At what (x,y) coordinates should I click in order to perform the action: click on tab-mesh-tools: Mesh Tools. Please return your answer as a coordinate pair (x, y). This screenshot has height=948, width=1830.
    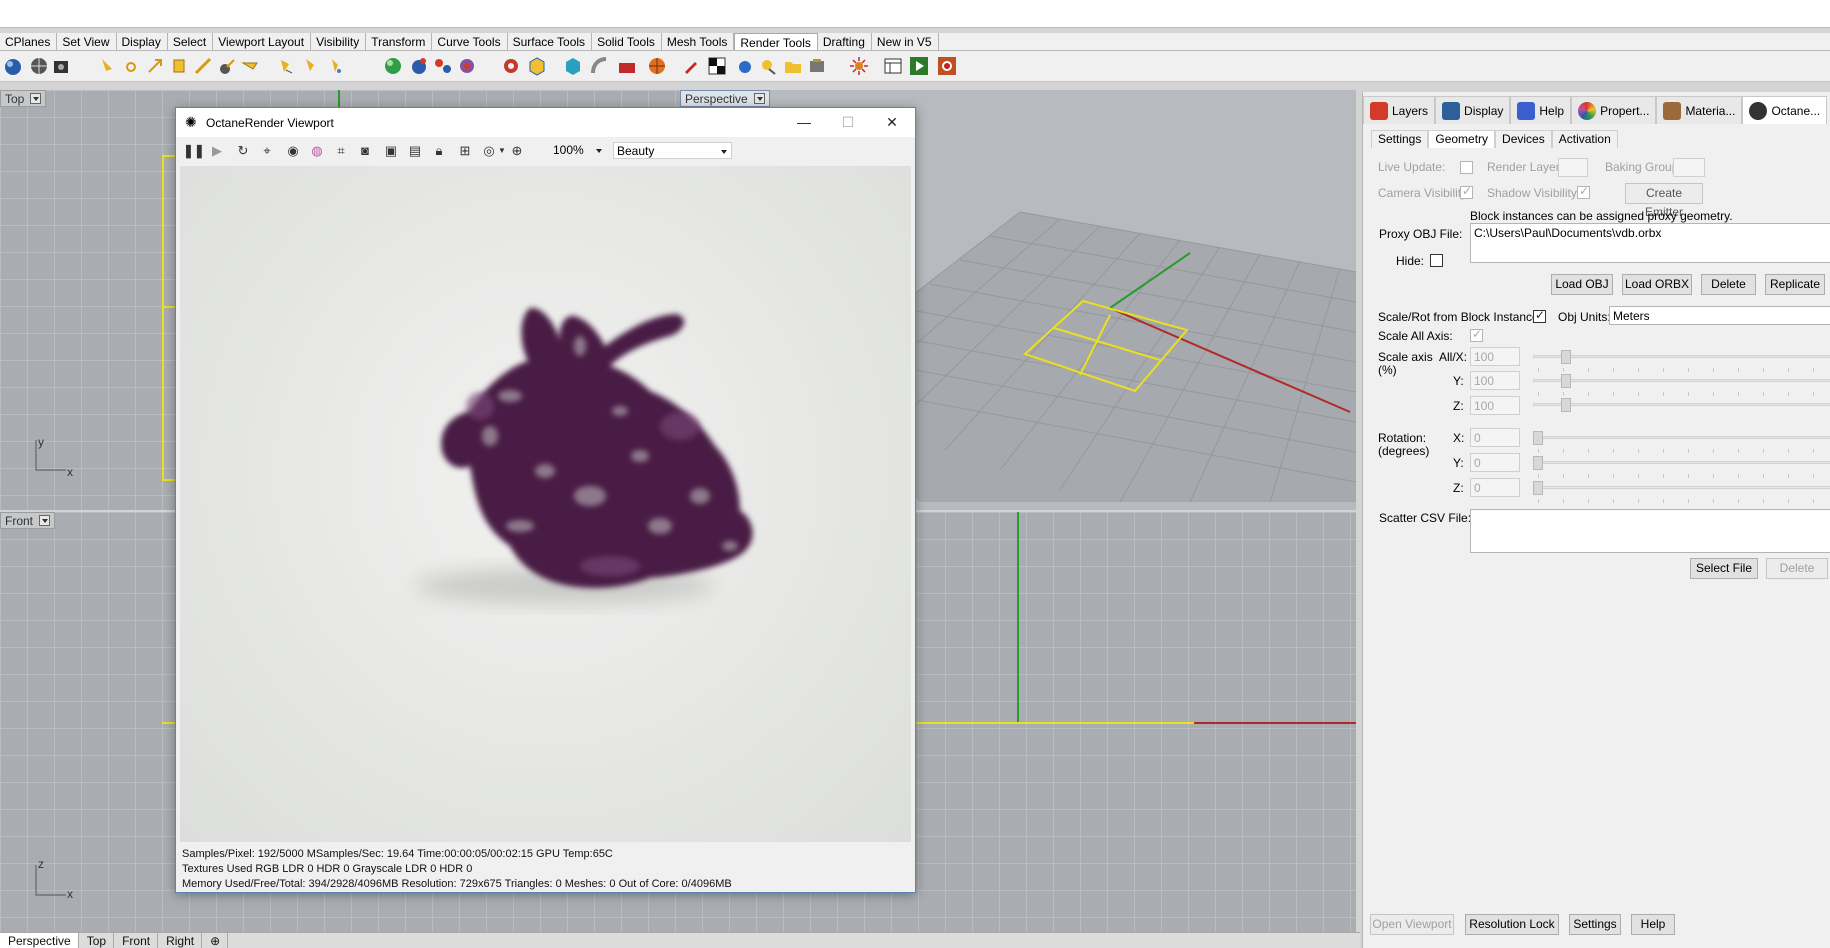
    Looking at the image, I should click on (698, 41).